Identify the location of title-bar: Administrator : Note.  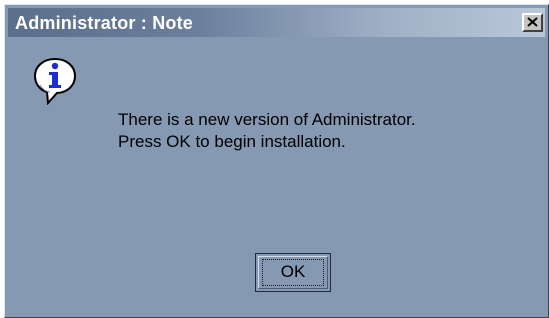
(276, 22).